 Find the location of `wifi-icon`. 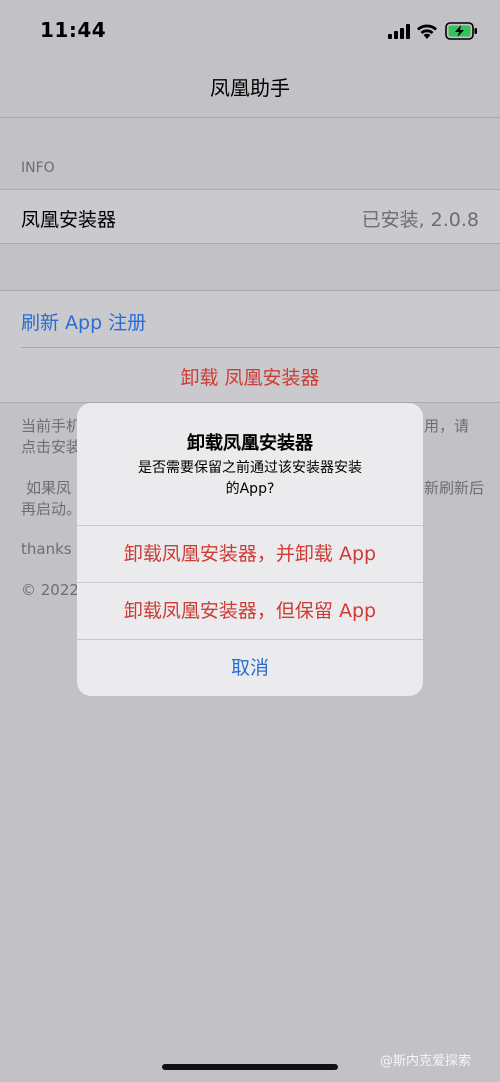

wifi-icon is located at coordinates (427, 31).